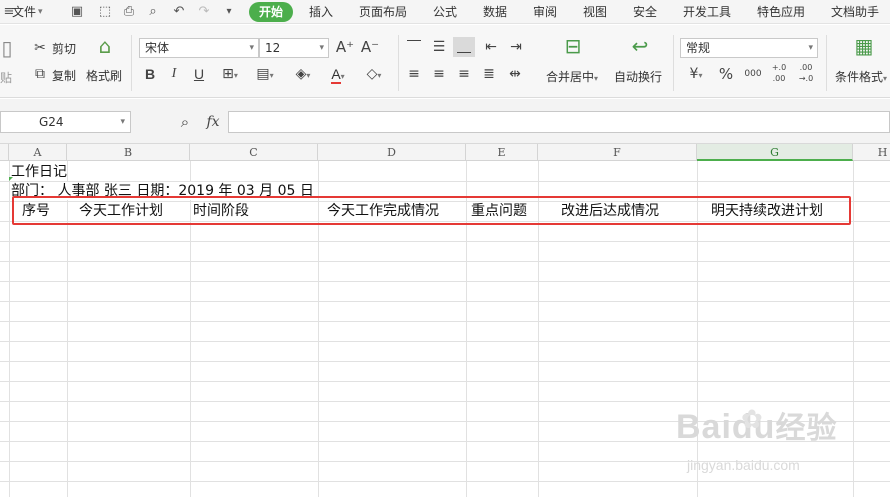  Describe the element at coordinates (229, 12) in the screenshot. I see `quick-access-more-icon: ▾` at that location.